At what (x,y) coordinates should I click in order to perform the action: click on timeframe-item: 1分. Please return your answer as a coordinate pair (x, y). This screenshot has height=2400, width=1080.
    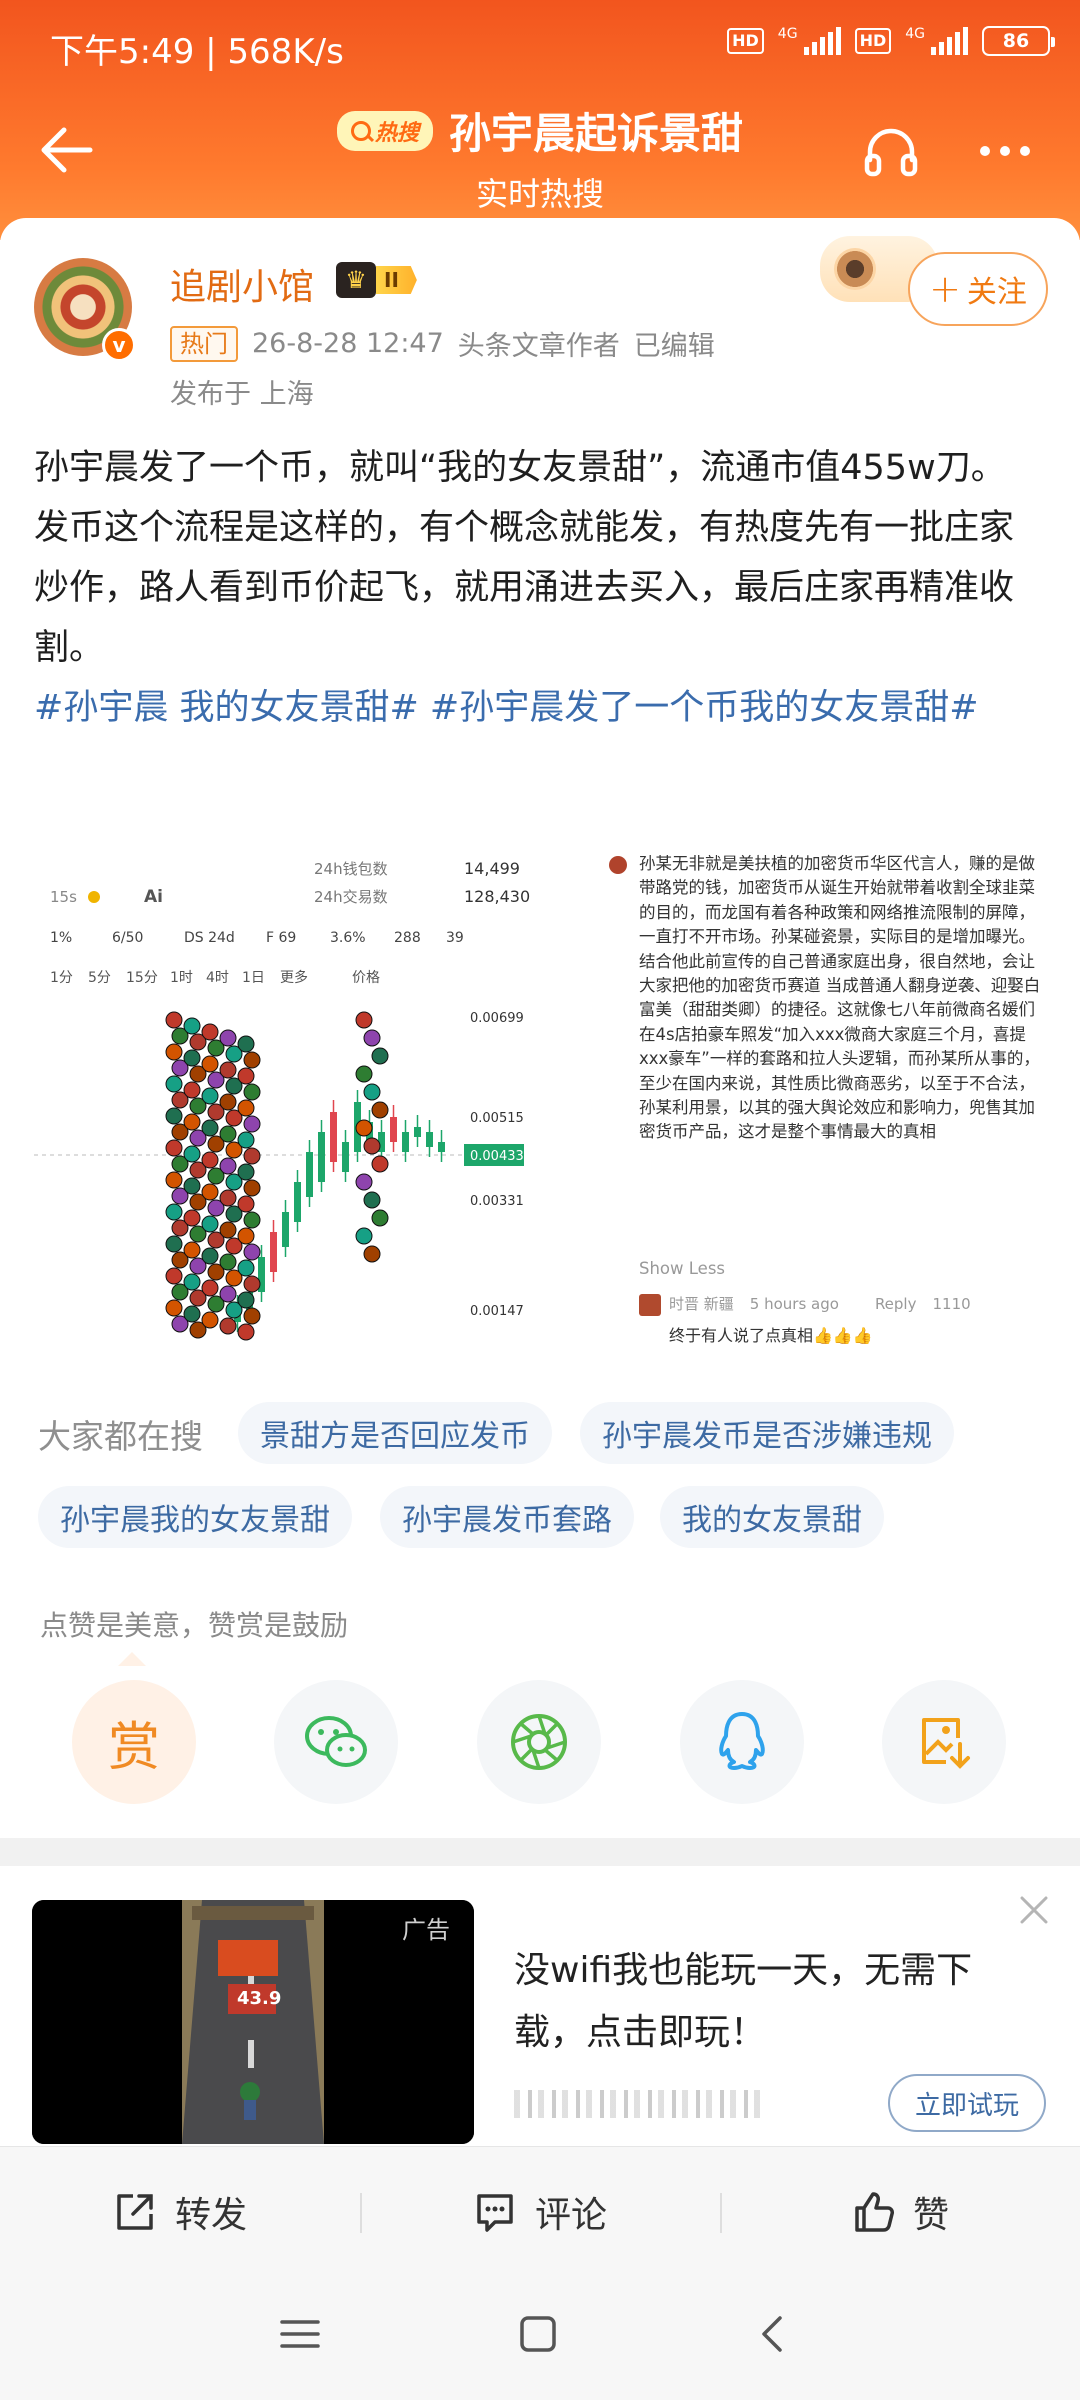
    Looking at the image, I should click on (61, 978).